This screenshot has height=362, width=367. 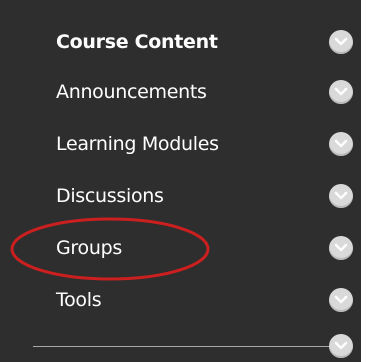 What do you see at coordinates (131, 92) in the screenshot?
I see `menu-item-label: Announcements` at bounding box center [131, 92].